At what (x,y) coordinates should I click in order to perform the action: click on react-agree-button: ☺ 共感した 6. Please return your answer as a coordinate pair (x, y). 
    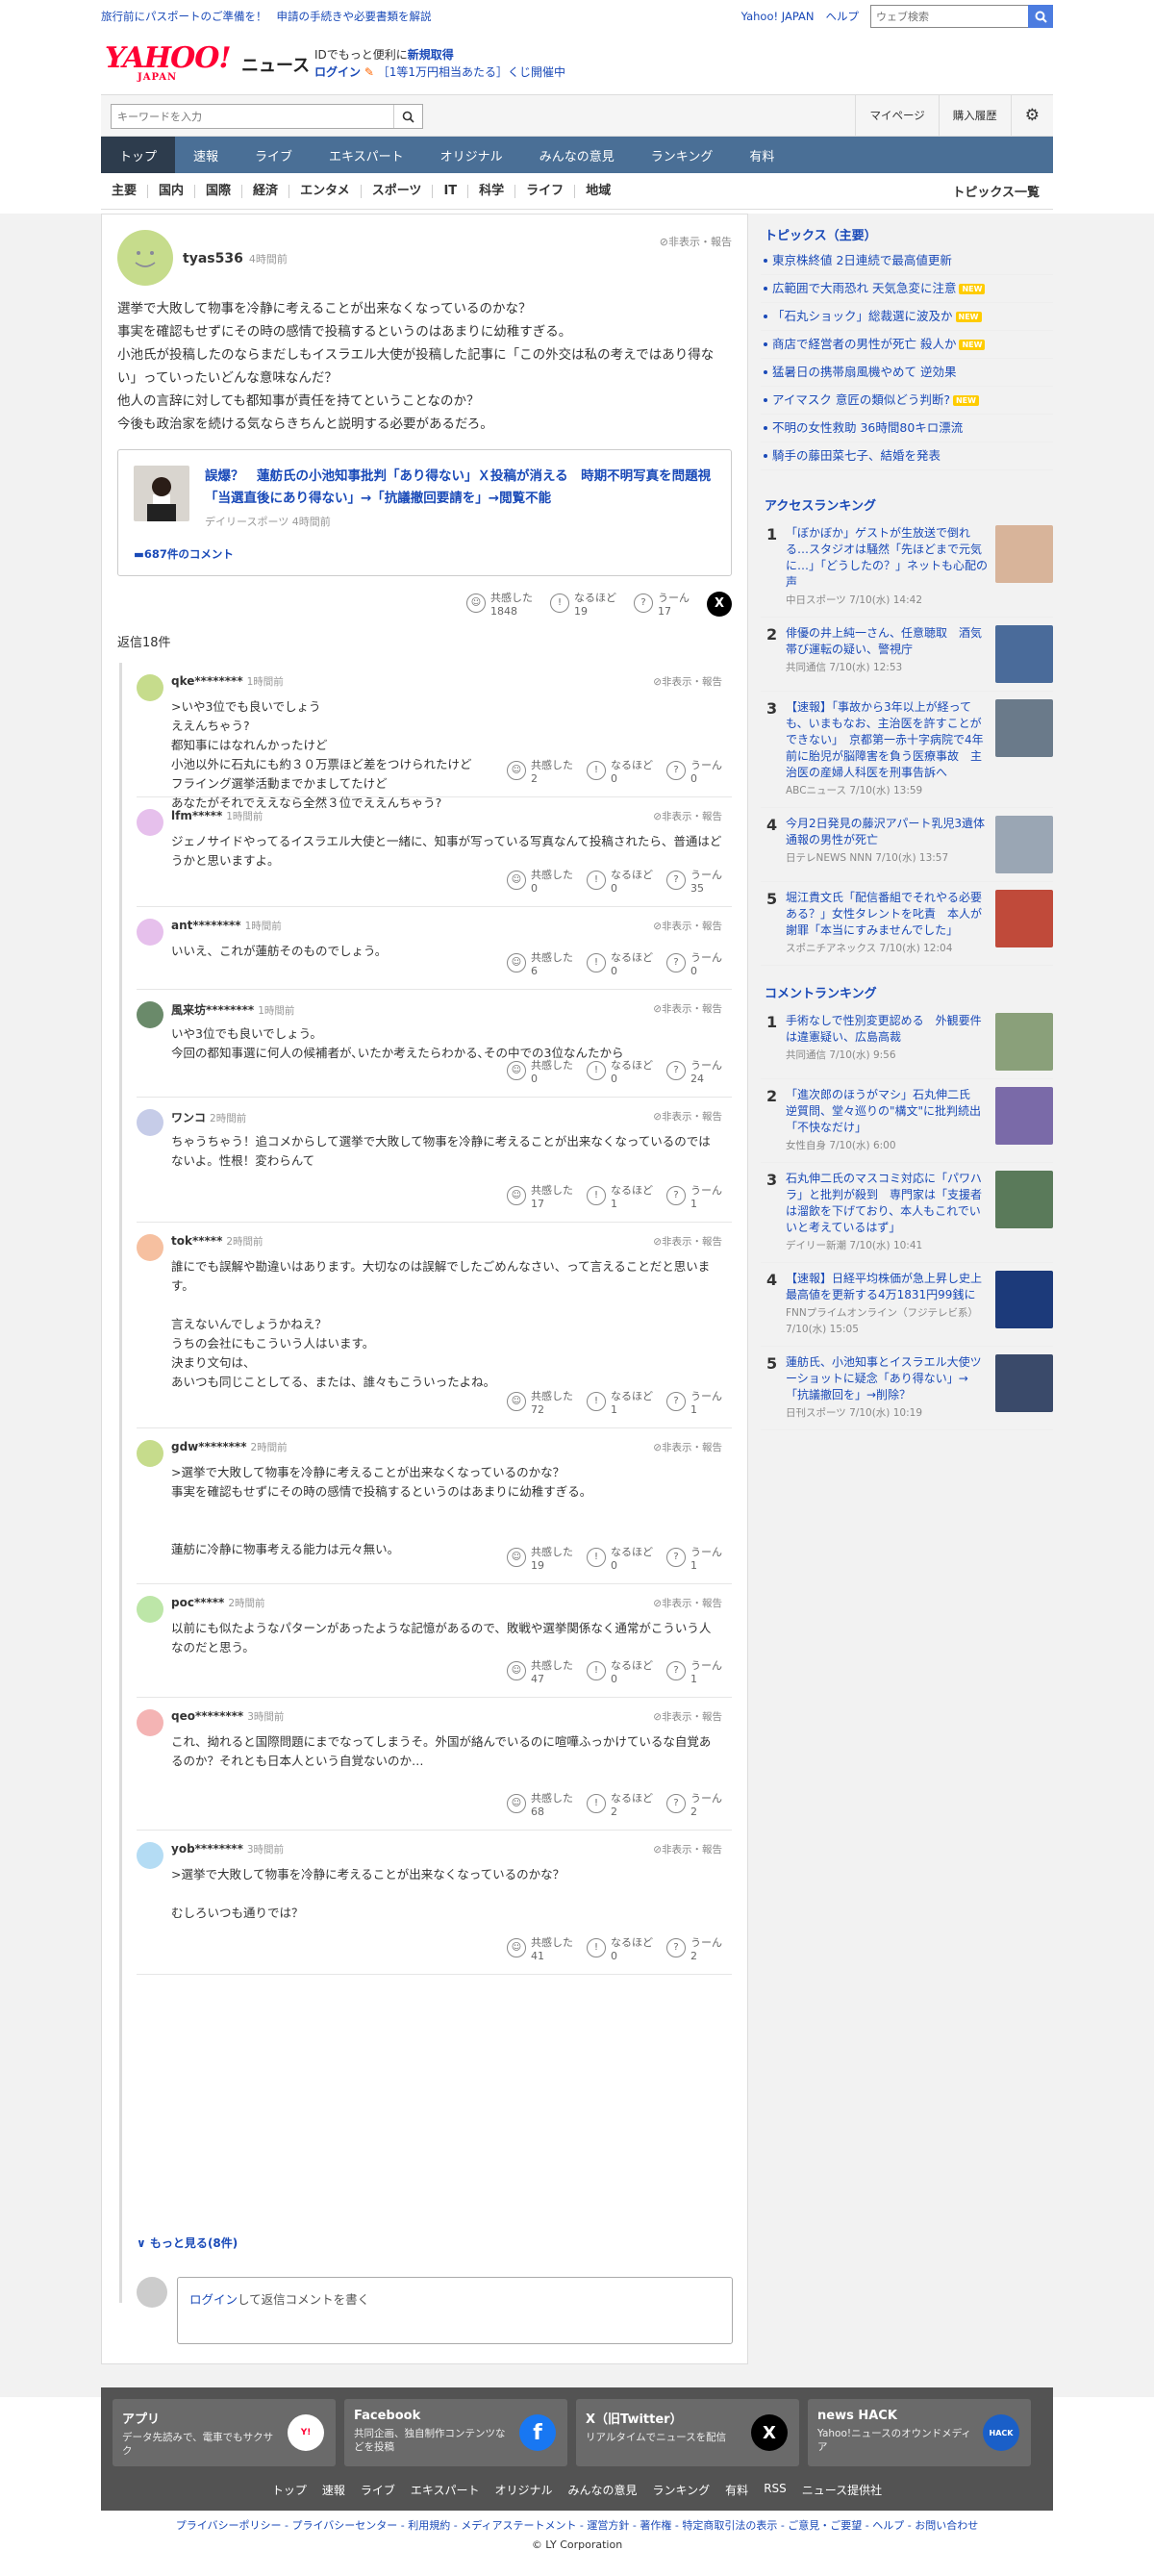
    Looking at the image, I should click on (540, 964).